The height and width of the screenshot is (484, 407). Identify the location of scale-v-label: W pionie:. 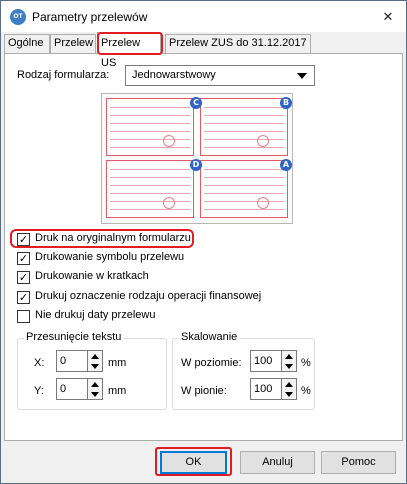
(204, 391).